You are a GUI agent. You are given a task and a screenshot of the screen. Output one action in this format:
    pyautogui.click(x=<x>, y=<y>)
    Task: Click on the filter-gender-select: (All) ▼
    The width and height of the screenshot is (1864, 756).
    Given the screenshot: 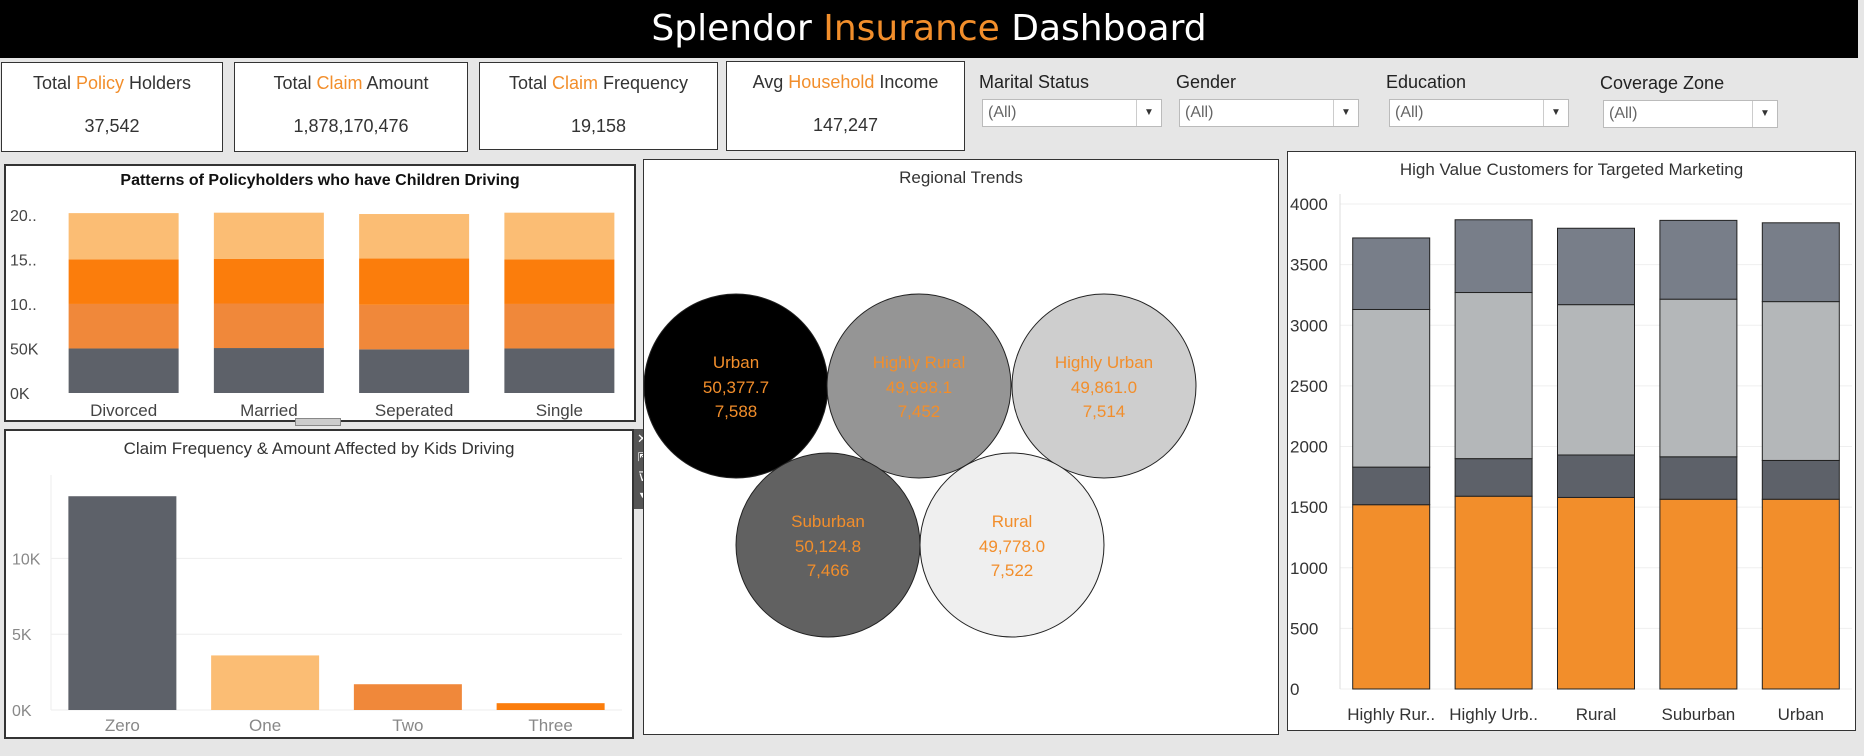 What is the action you would take?
    pyautogui.click(x=1269, y=113)
    